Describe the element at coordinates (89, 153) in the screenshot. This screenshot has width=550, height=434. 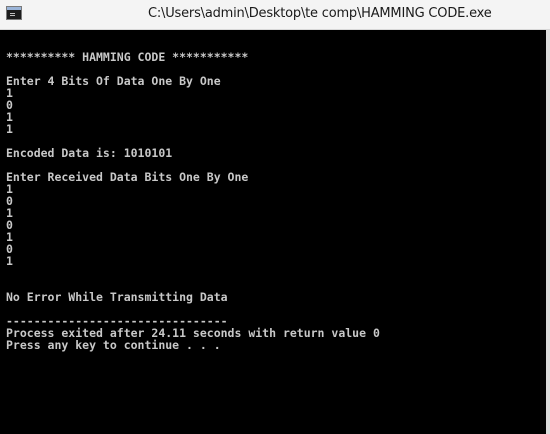
I see `console-line: Encoded Data is: 1010101` at that location.